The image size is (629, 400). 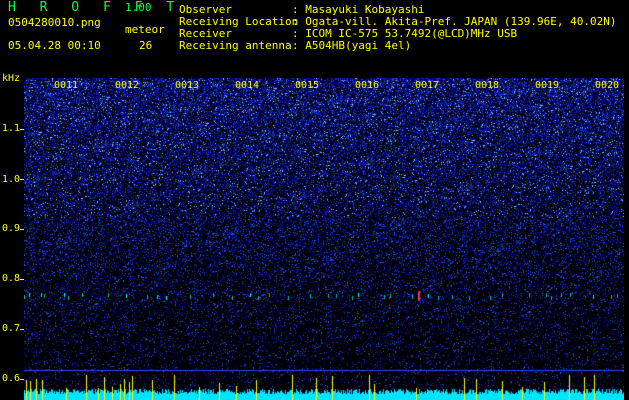 What do you see at coordinates (235, 45) in the screenshot?
I see `antenna-label: Receiving antenna` at bounding box center [235, 45].